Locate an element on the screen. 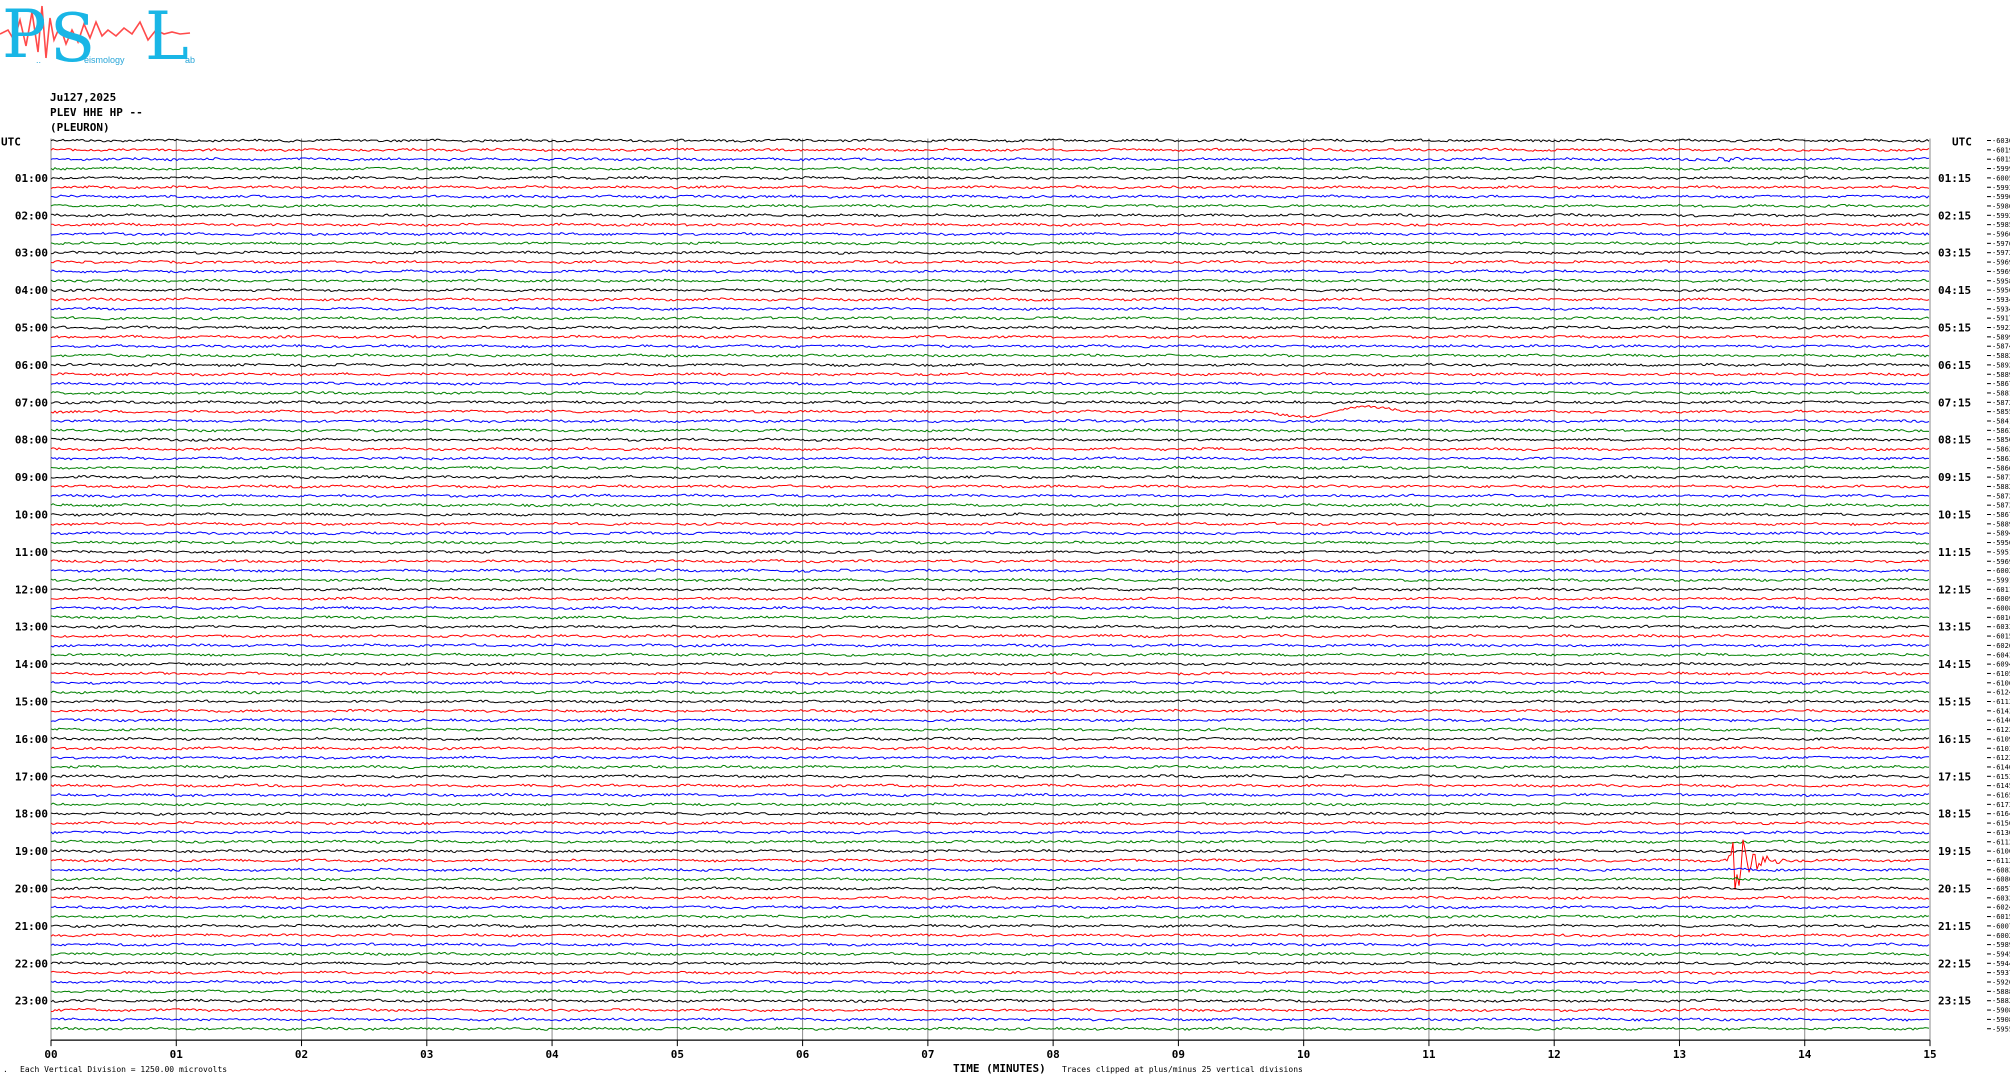  left-hour-label: 07:00 is located at coordinates (31, 402).